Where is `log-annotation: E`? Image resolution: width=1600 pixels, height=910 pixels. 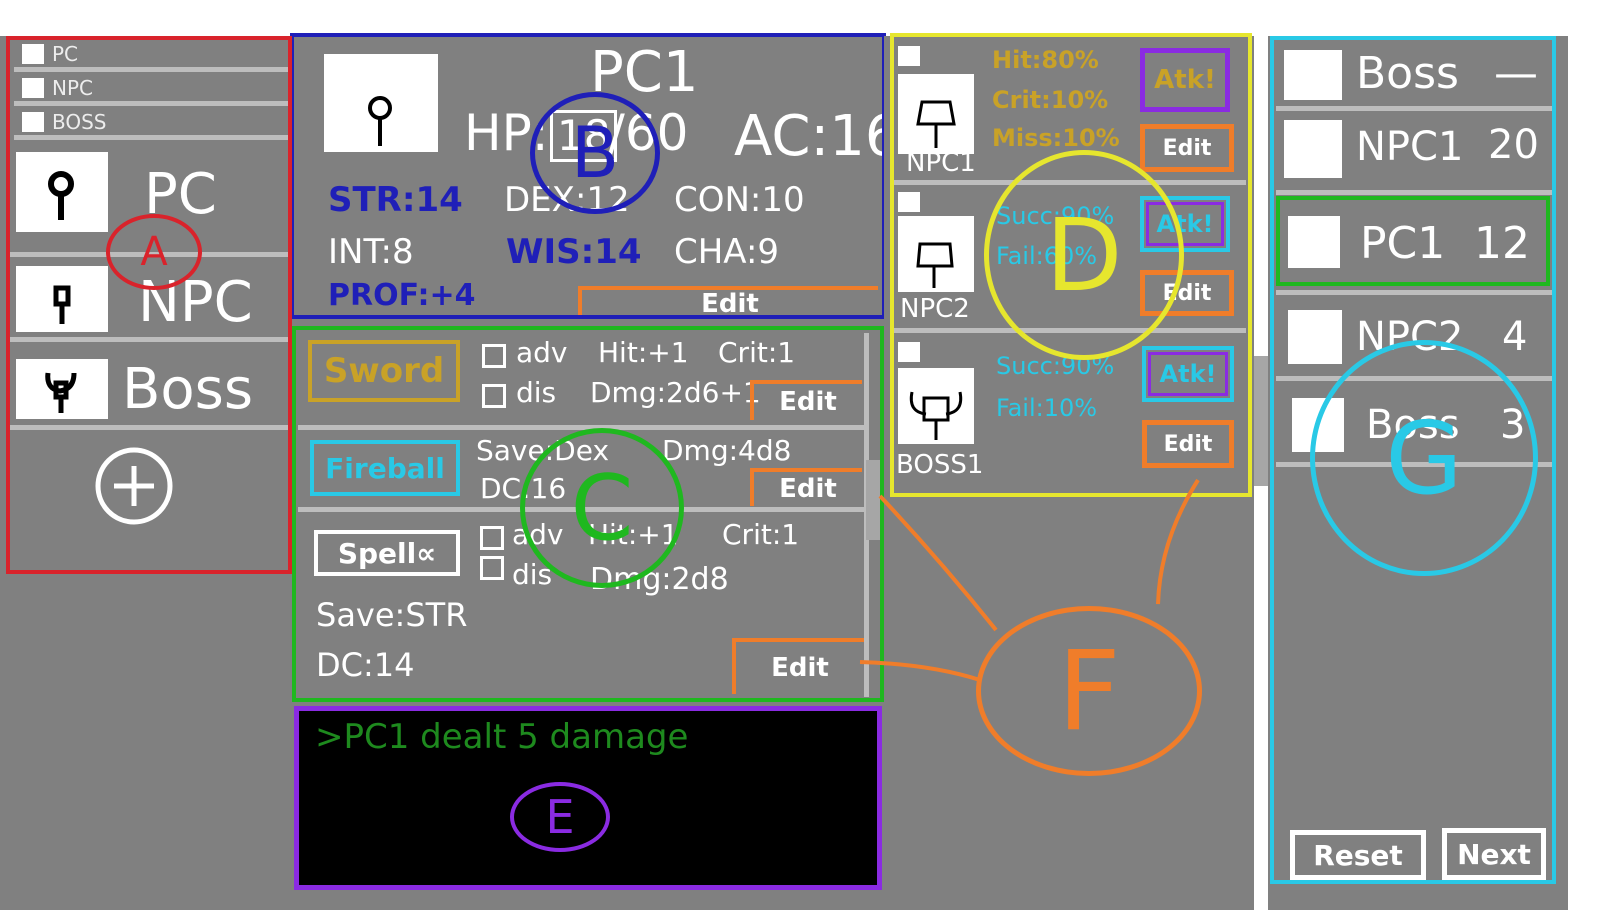
log-annotation: E is located at coordinates (560, 817).